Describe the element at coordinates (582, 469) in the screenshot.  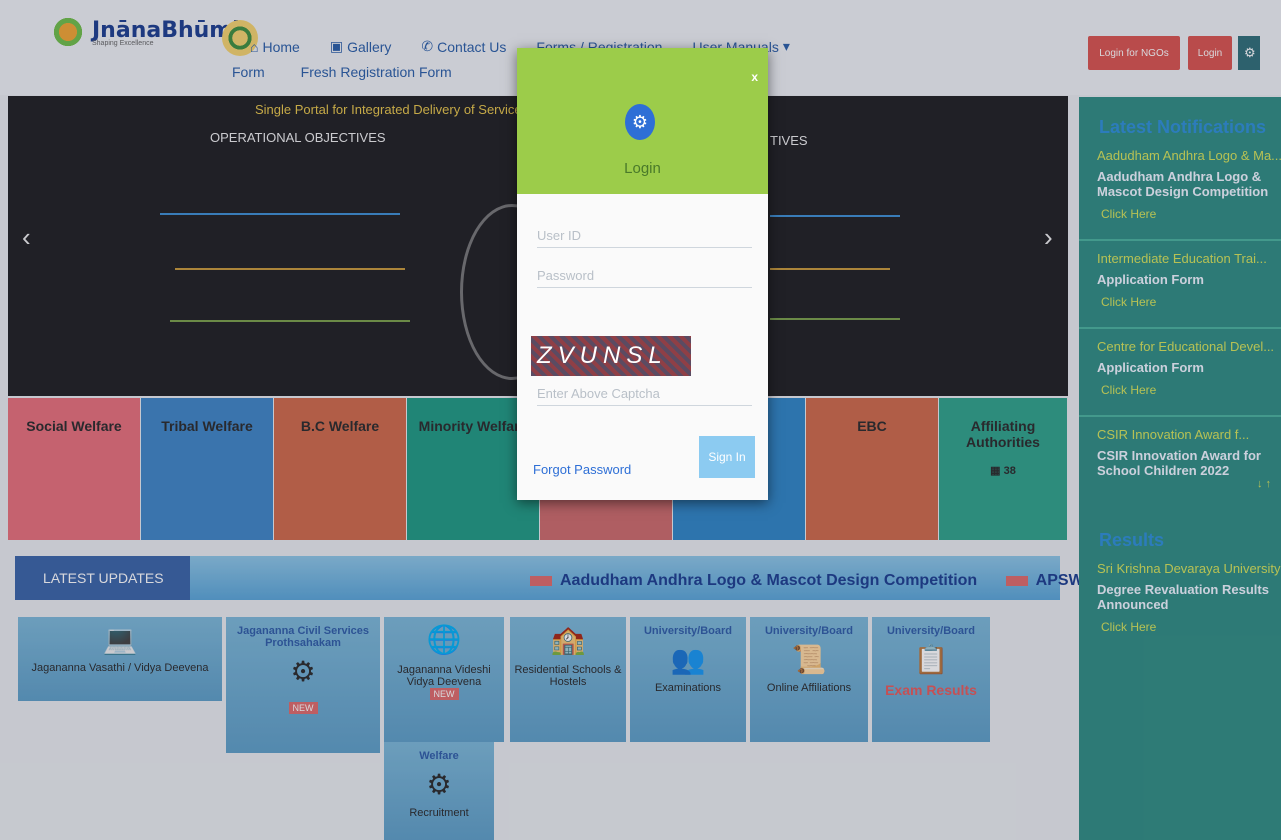
I see `forgot-password-link: Forgot Password` at that location.